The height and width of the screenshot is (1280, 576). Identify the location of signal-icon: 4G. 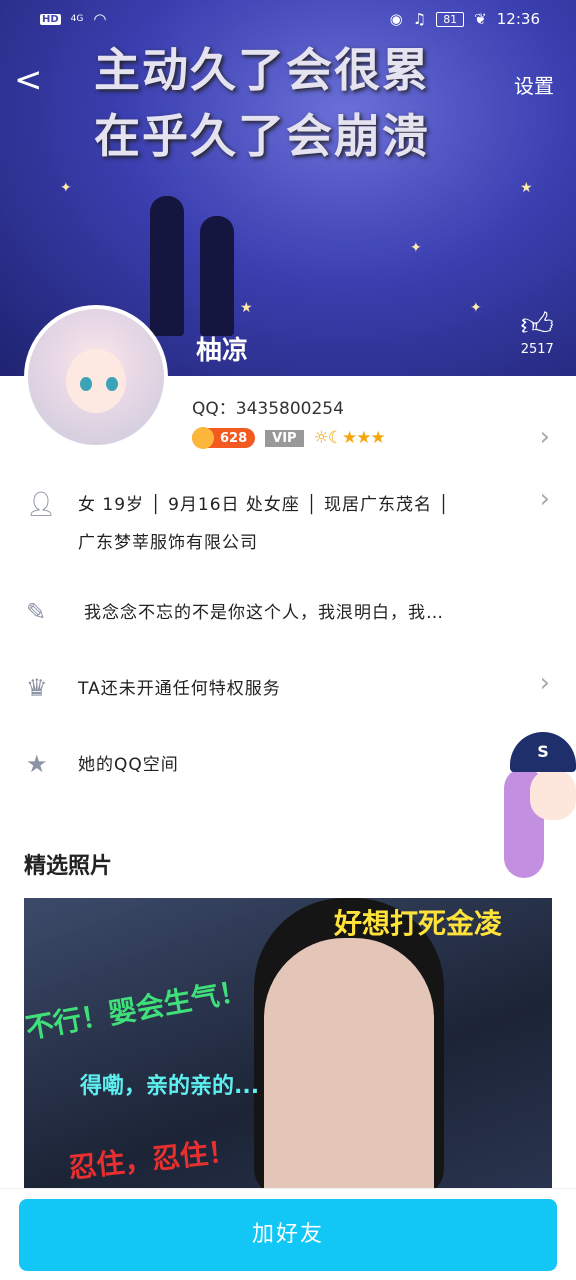
(77, 19).